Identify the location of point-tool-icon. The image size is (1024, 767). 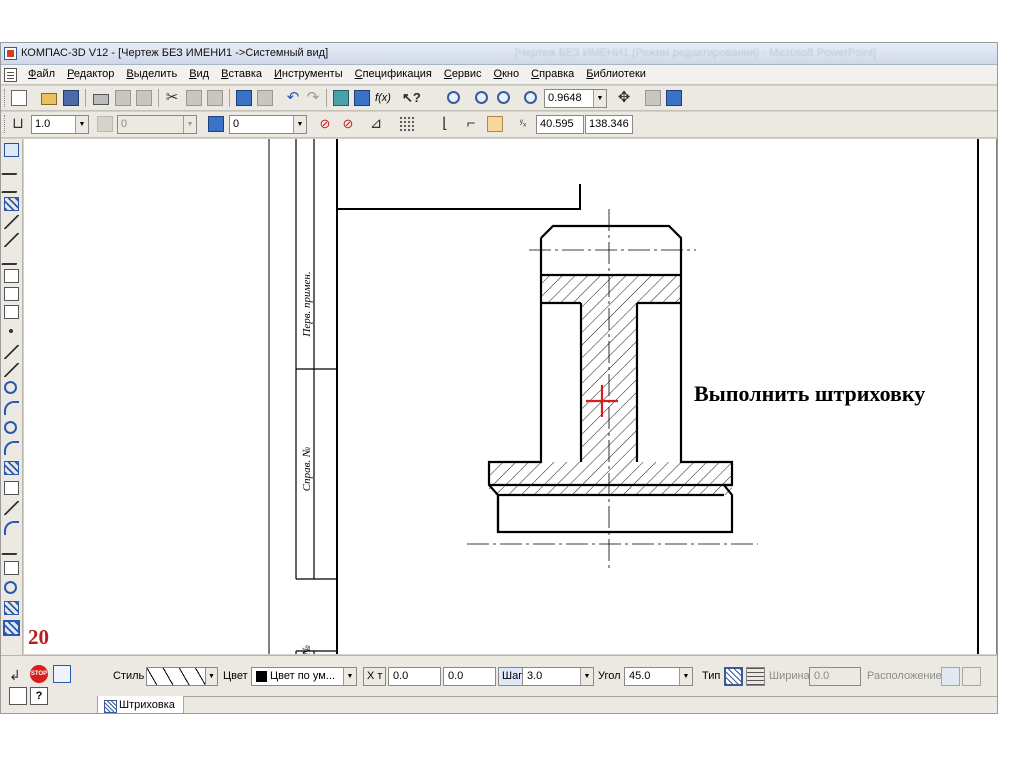
(11, 331).